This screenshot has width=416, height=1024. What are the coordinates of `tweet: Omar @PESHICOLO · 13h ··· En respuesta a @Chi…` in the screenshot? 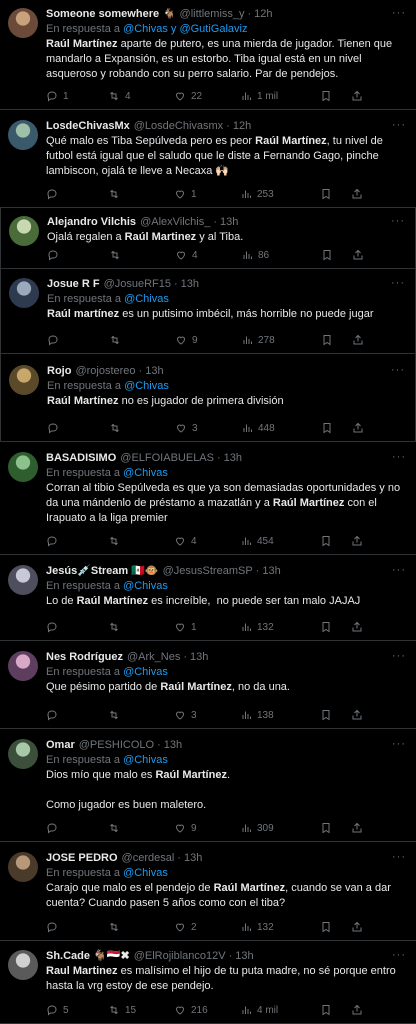 It's located at (208, 785).